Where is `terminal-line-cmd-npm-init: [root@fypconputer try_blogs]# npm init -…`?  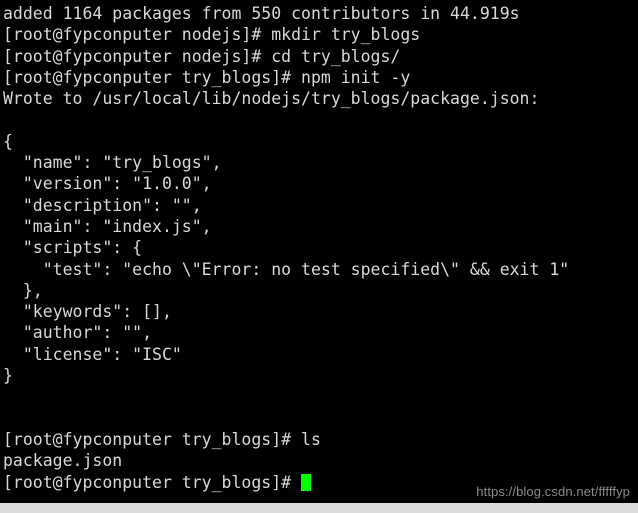 terminal-line-cmd-npm-init: [root@fypconputer try_blogs]# npm init -… is located at coordinates (207, 77).